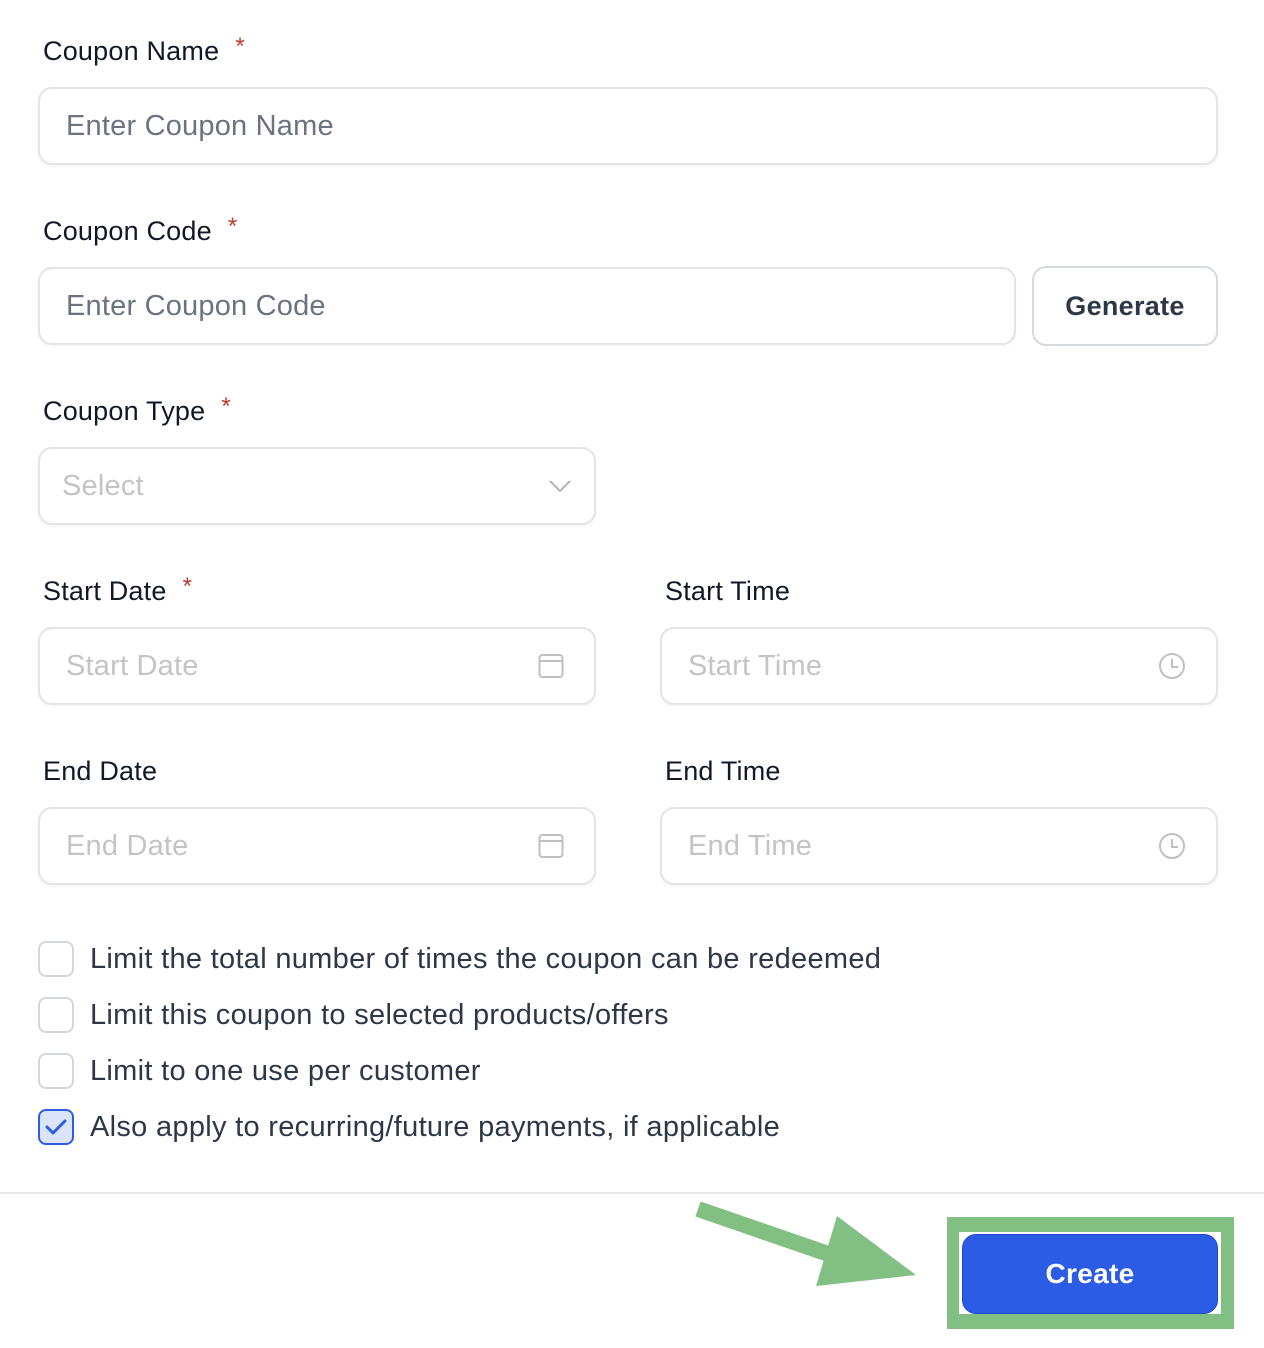  Describe the element at coordinates (750, 845) in the screenshot. I see `end-time-placeholder: End Time` at that location.